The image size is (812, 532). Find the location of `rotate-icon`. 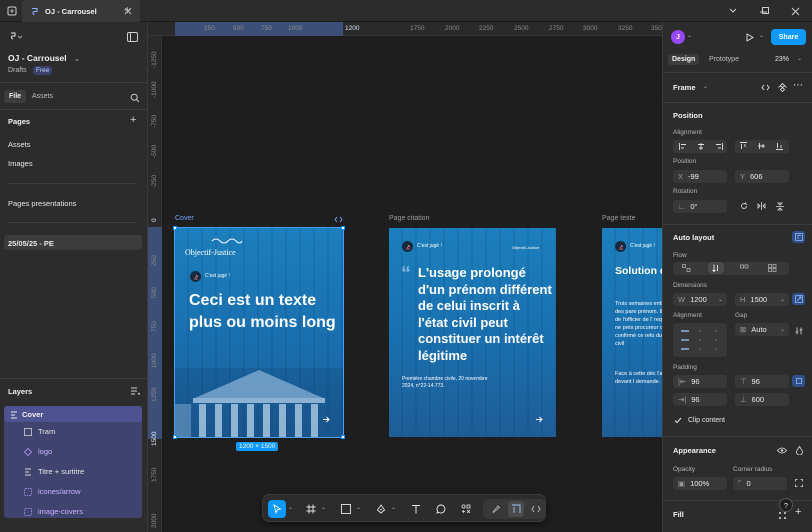

rotate-icon is located at coordinates (743, 206).